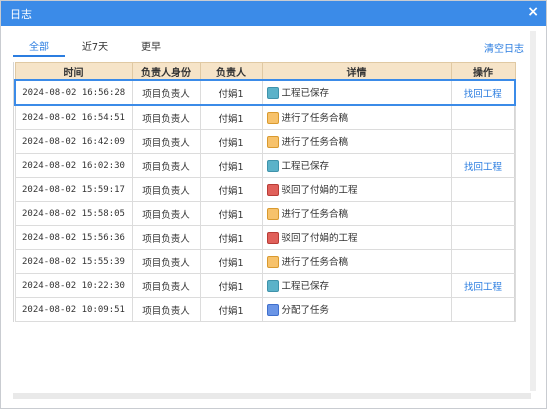  I want to click on table-row: 2024-08-02 16:56:28 项目负责人 付娟1 工程已保存 找回工程, so click(265, 92).